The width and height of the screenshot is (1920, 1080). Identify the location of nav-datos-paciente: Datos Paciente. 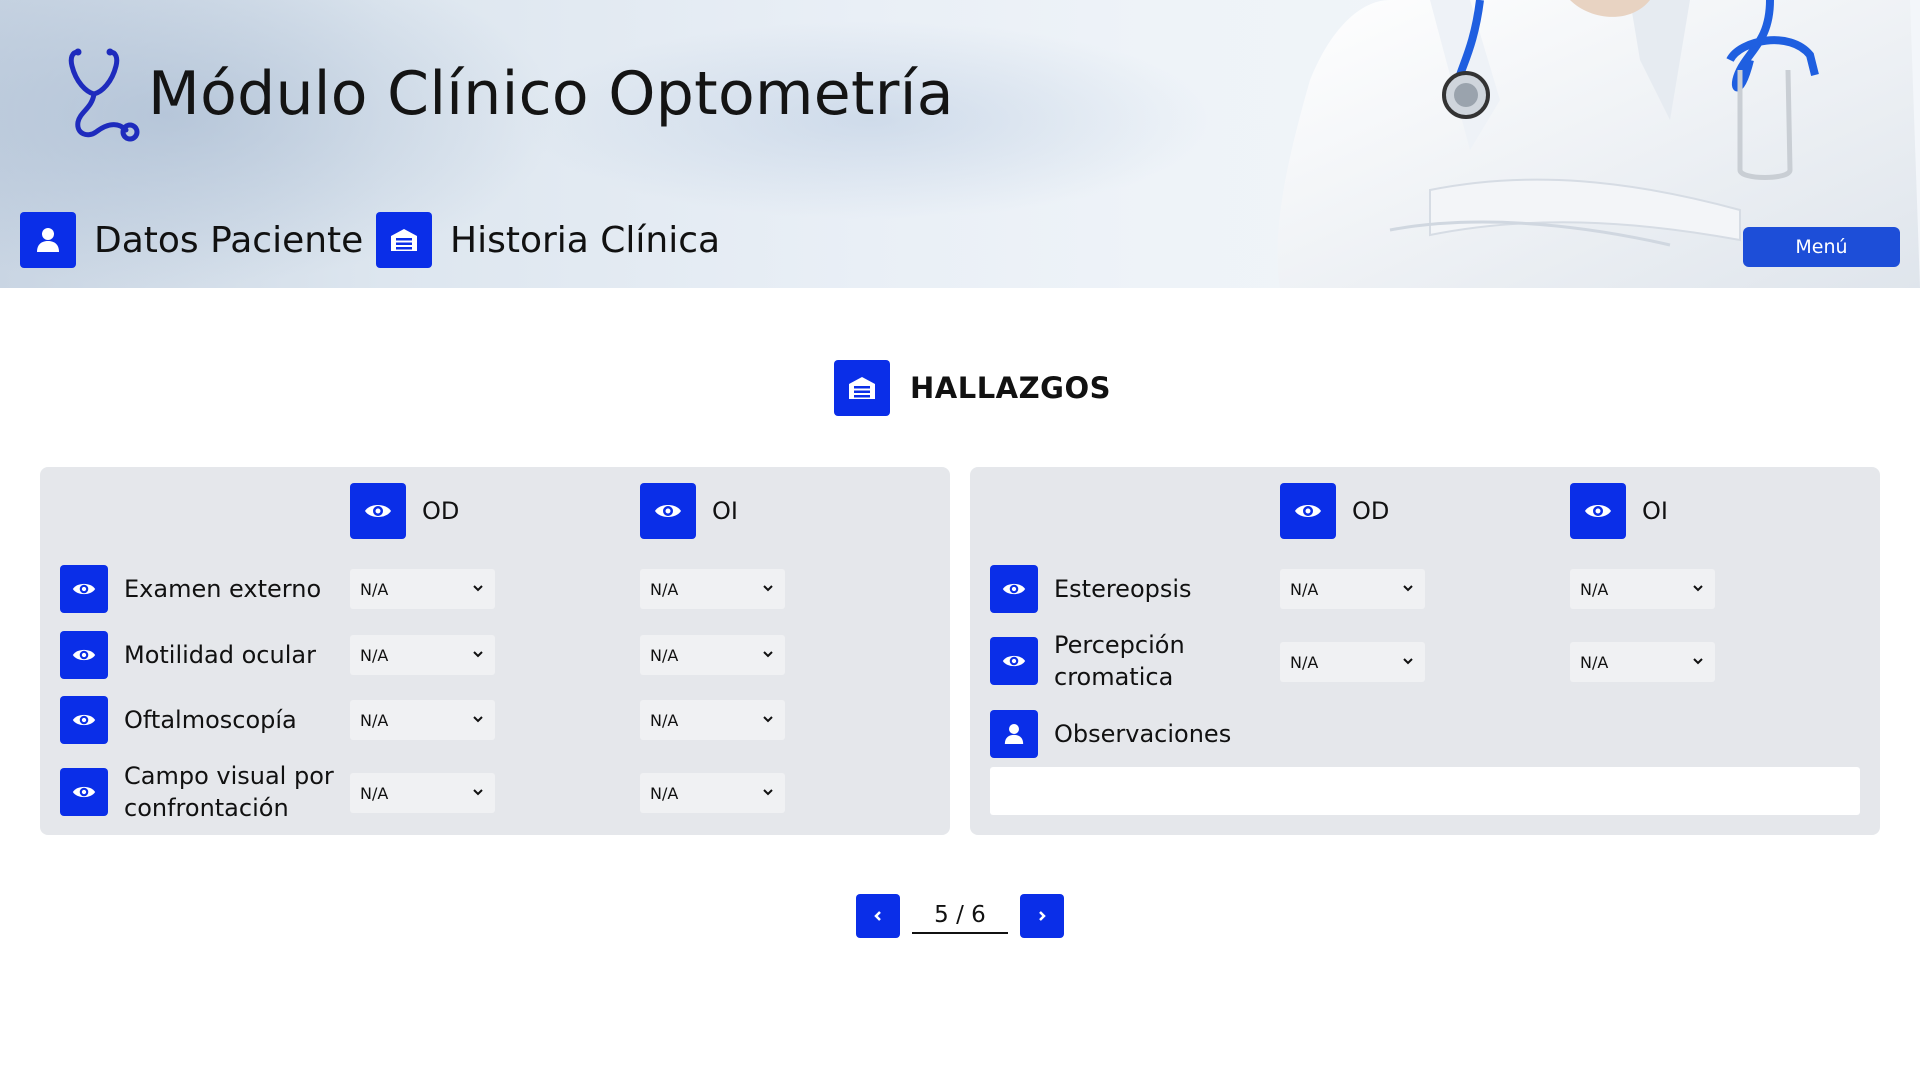
(191, 240).